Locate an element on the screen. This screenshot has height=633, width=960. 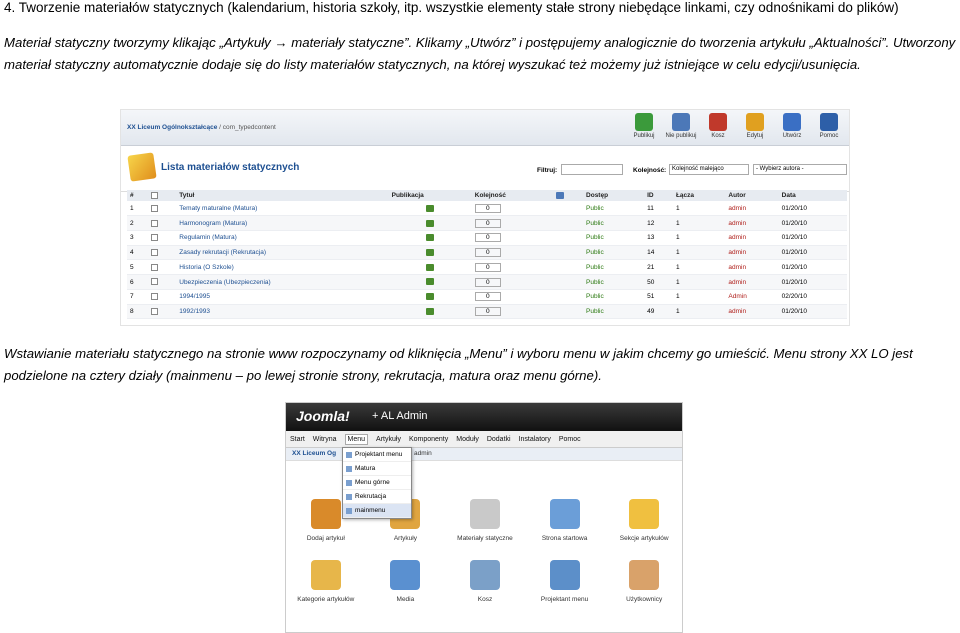
cell-title-text: Ubezpieczenia (Ubezpieczenia) is located at coordinates (224, 282).